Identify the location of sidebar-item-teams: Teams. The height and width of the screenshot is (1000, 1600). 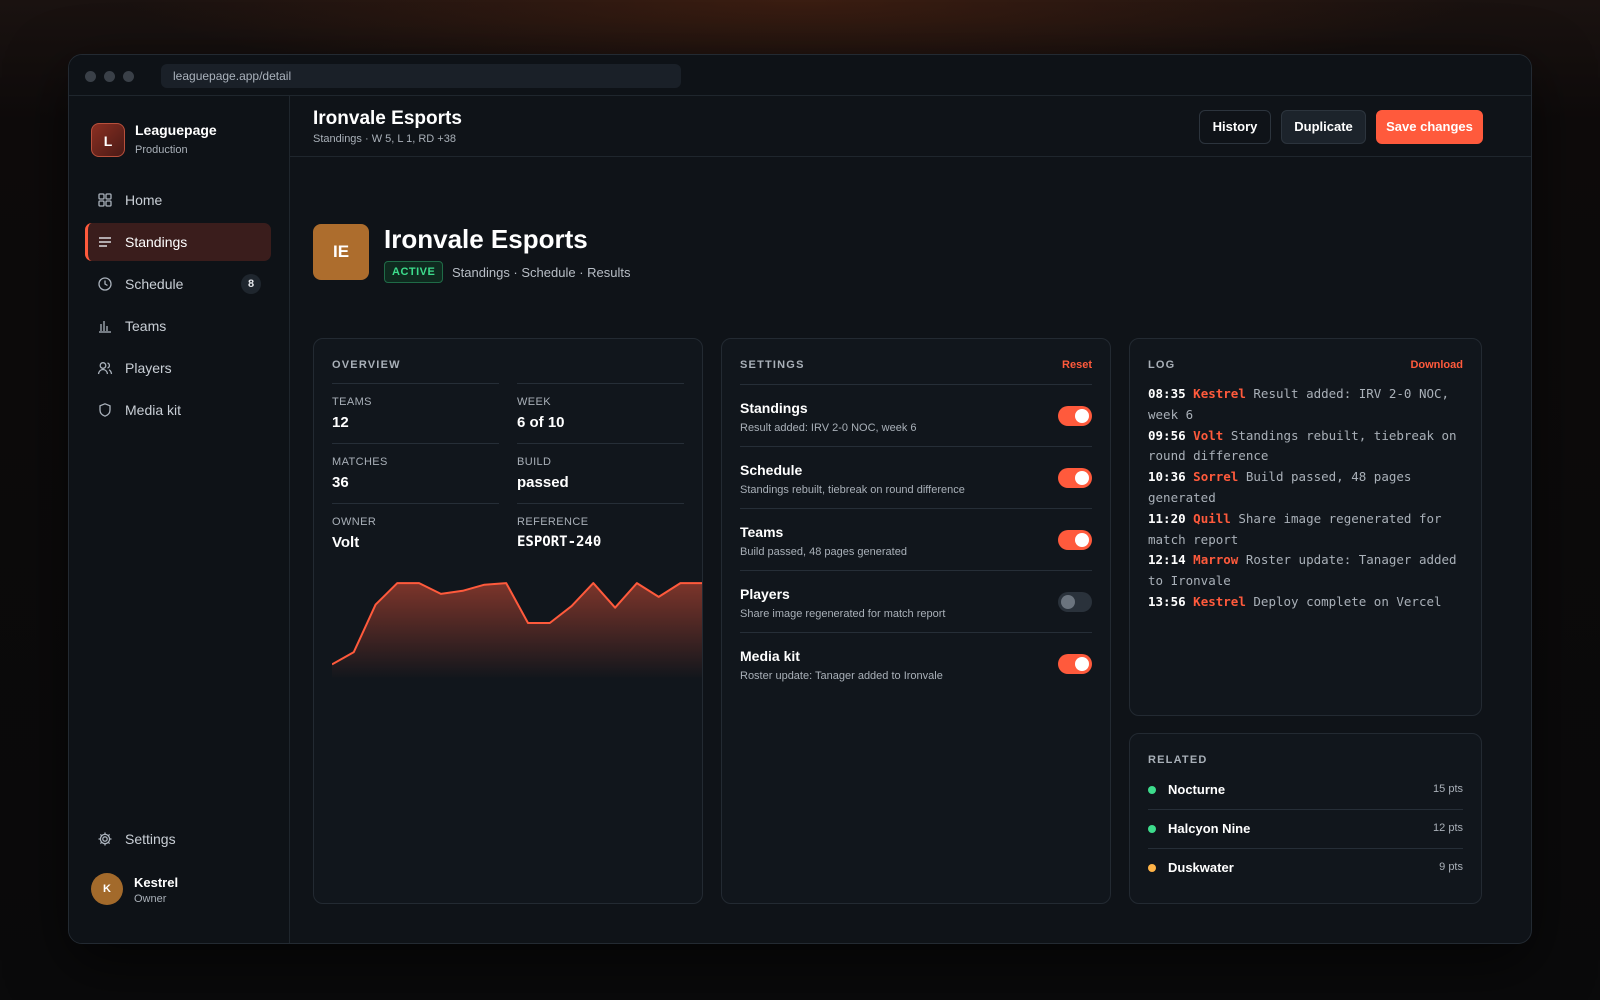
(178, 326).